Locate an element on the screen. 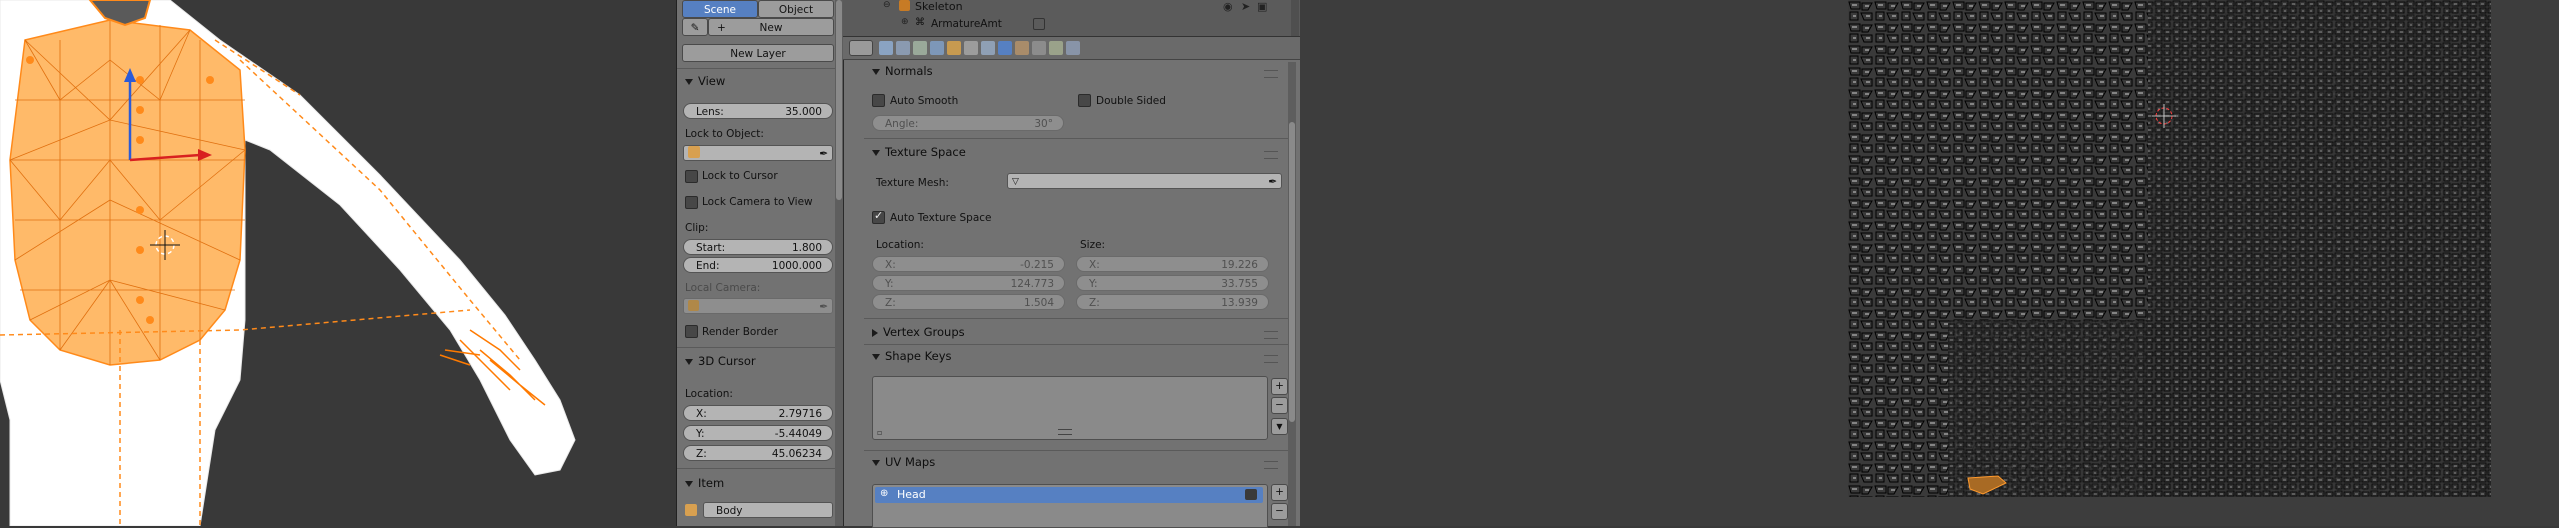 This screenshot has width=2559, height=528. item-panel-header: Item is located at coordinates (704, 483).